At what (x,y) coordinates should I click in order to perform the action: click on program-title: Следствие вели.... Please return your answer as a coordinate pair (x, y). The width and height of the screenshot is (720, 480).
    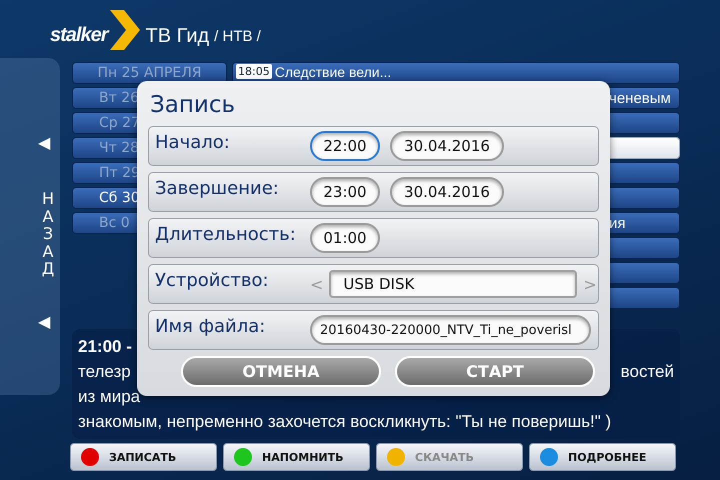
    Looking at the image, I should click on (333, 72).